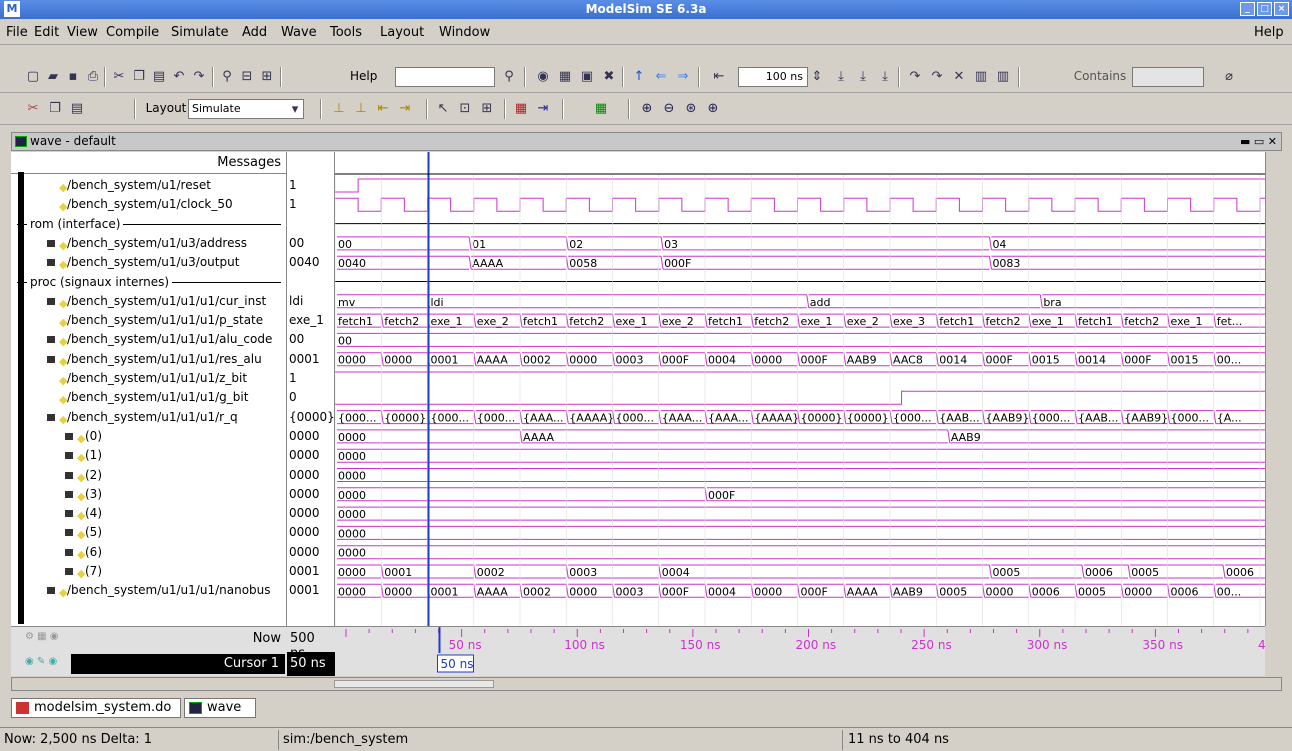 The image size is (1292, 751). Describe the element at coordinates (713, 109) in the screenshot. I see `zoom-cursor-icon: ⊕` at that location.